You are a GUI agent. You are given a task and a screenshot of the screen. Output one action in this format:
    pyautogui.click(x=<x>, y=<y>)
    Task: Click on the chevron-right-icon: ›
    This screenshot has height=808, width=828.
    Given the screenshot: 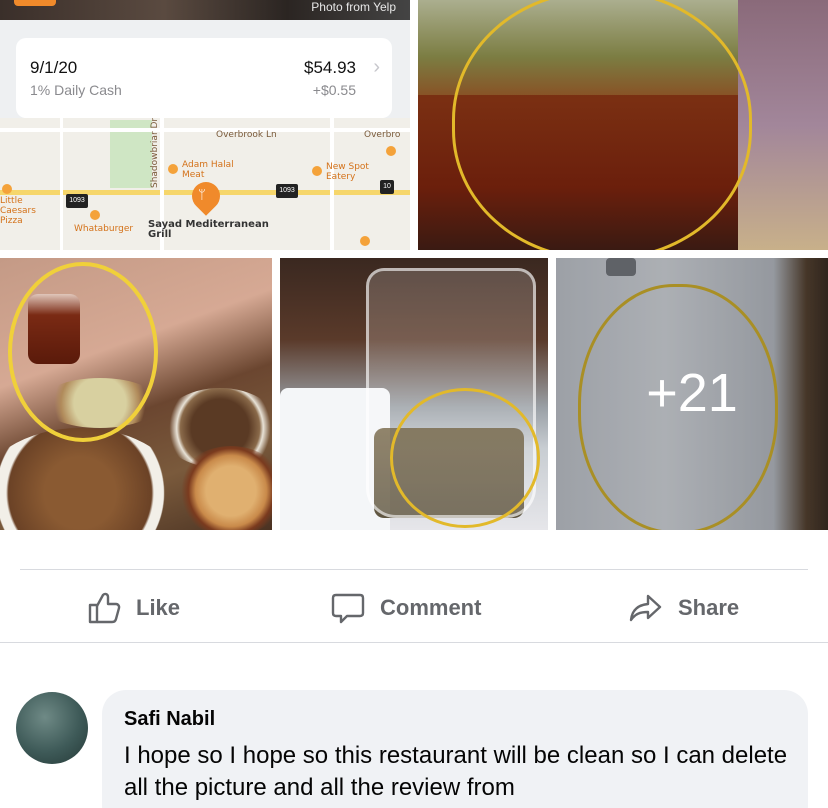 What is the action you would take?
    pyautogui.click(x=376, y=67)
    